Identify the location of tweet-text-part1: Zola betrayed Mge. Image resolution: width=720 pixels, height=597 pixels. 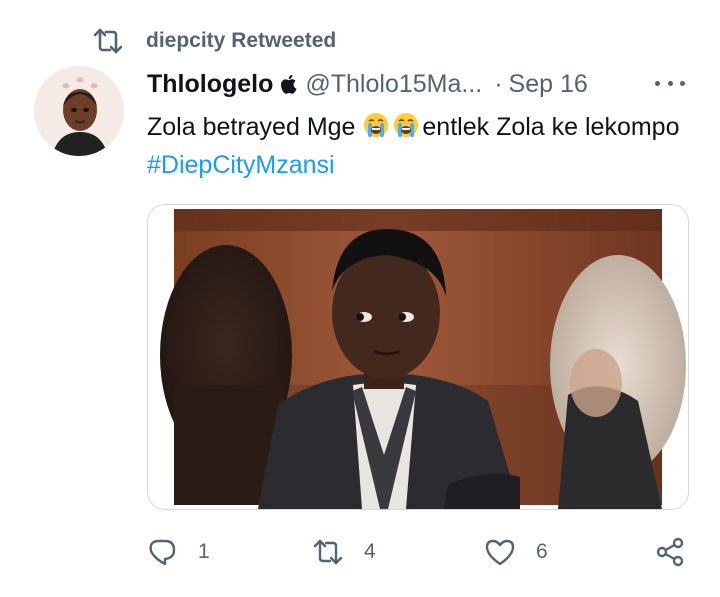
(251, 127).